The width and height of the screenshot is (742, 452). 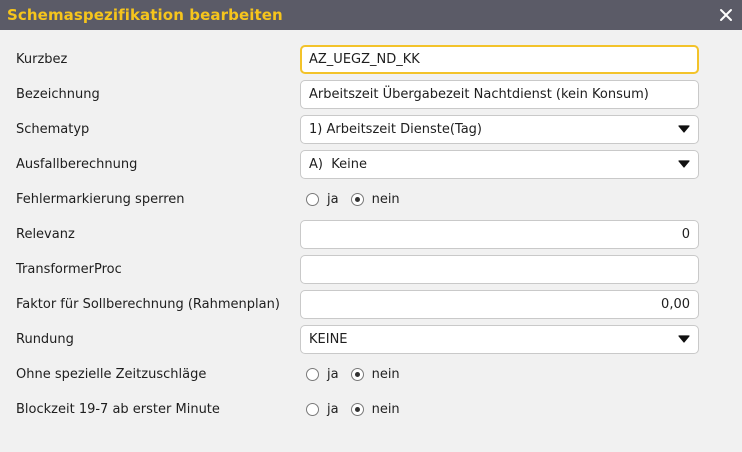 I want to click on row-rundung: Rundung KEINE, so click(x=371, y=339).